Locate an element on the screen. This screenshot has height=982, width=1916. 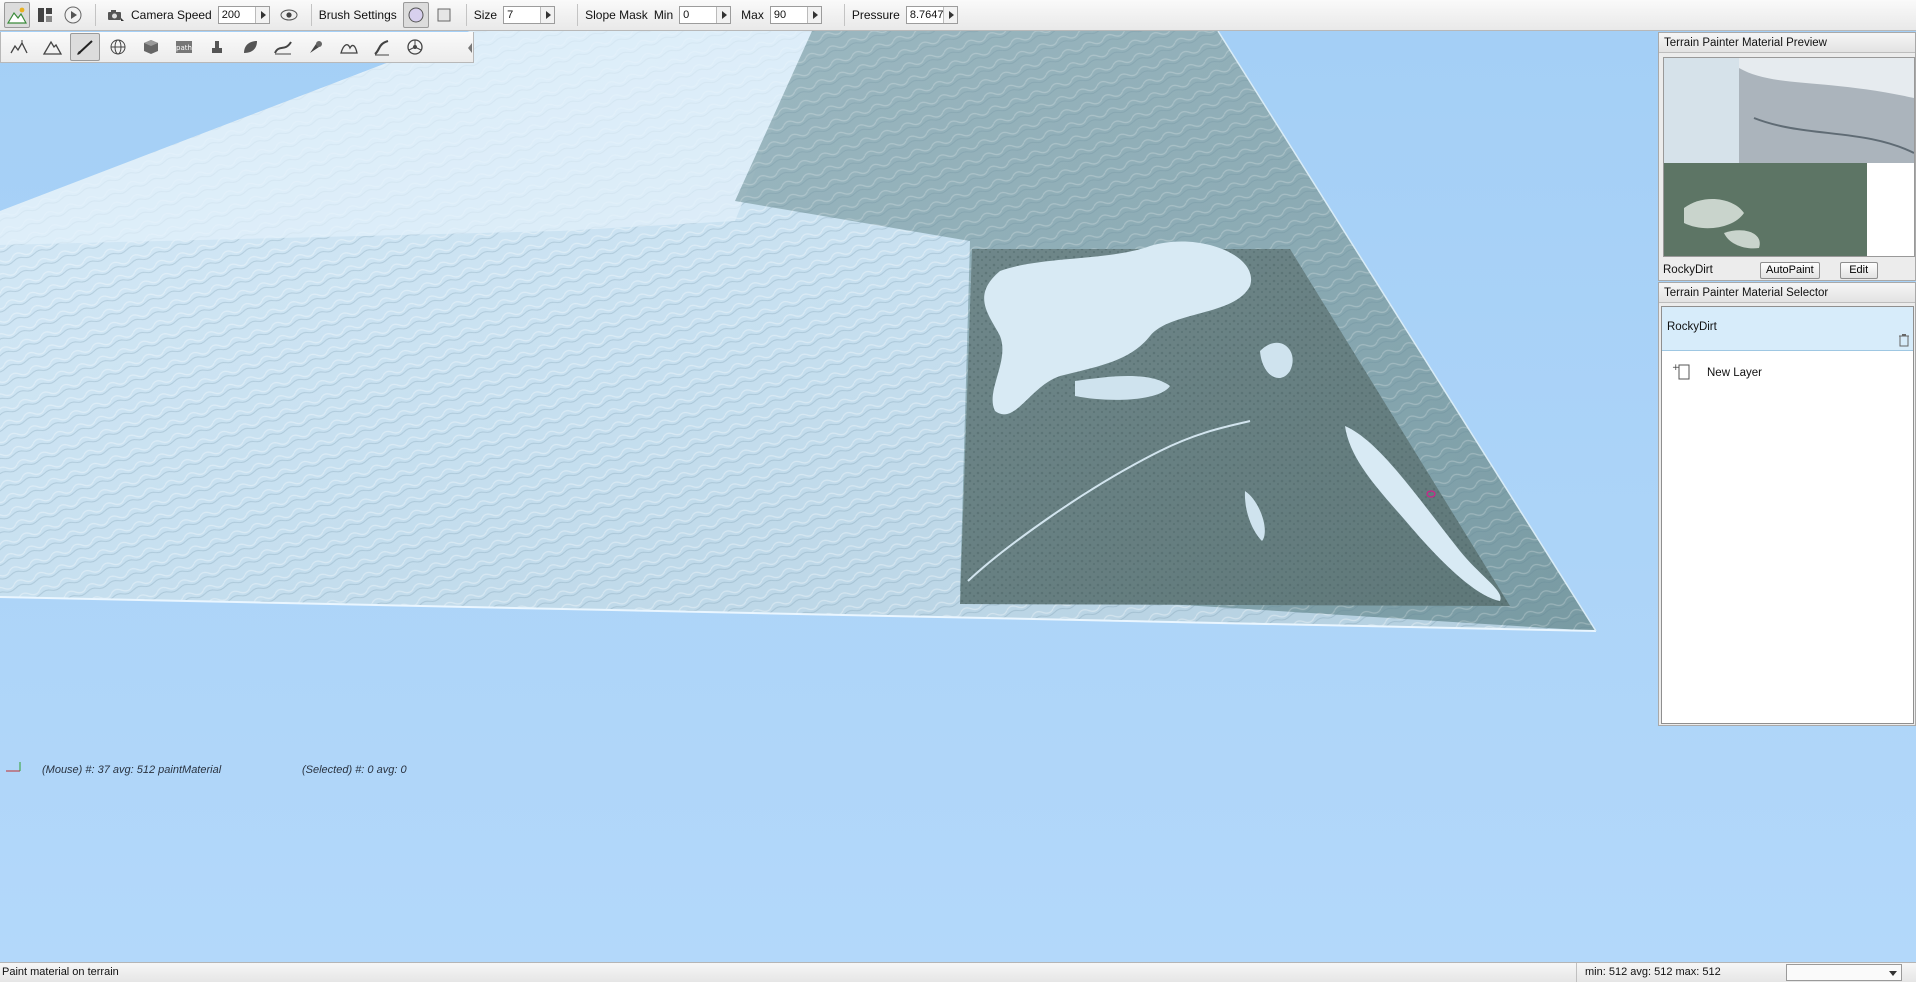
slope-max-arrow-icon is located at coordinates (813, 15).